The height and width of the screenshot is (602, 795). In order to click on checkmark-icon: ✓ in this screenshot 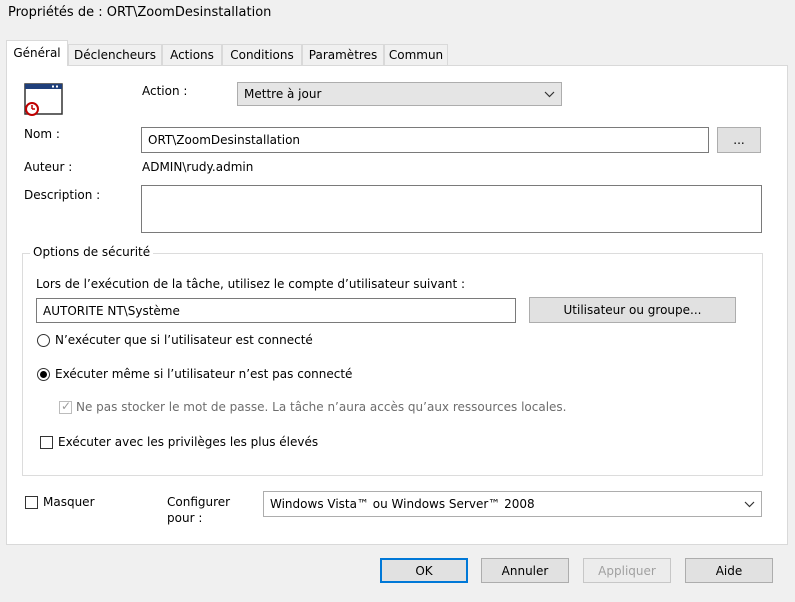, I will do `click(66, 406)`.